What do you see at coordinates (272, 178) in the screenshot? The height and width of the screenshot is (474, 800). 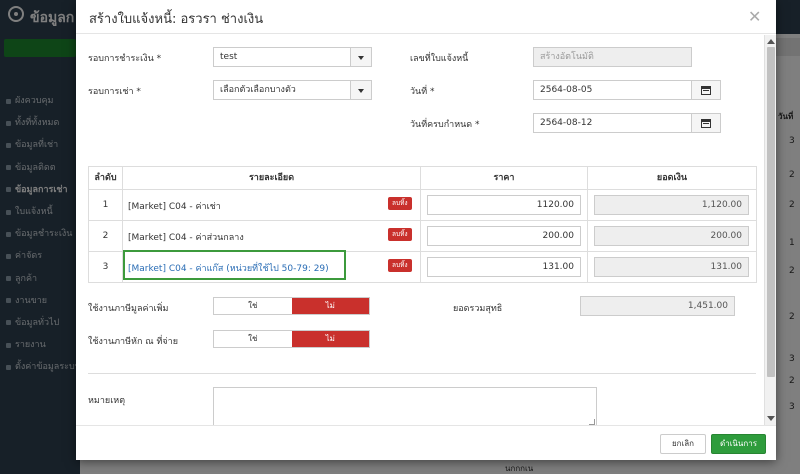 I see `column-header: รายละเอียด` at bounding box center [272, 178].